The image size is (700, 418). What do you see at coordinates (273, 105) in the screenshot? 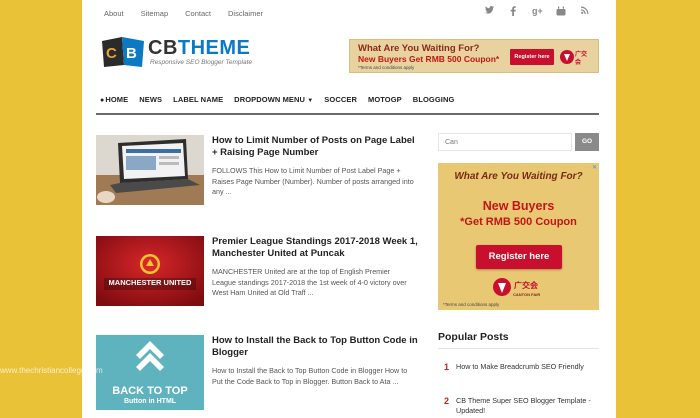
I see `nav-dropdown-menu: DROPDOWN MENU ▼` at bounding box center [273, 105].